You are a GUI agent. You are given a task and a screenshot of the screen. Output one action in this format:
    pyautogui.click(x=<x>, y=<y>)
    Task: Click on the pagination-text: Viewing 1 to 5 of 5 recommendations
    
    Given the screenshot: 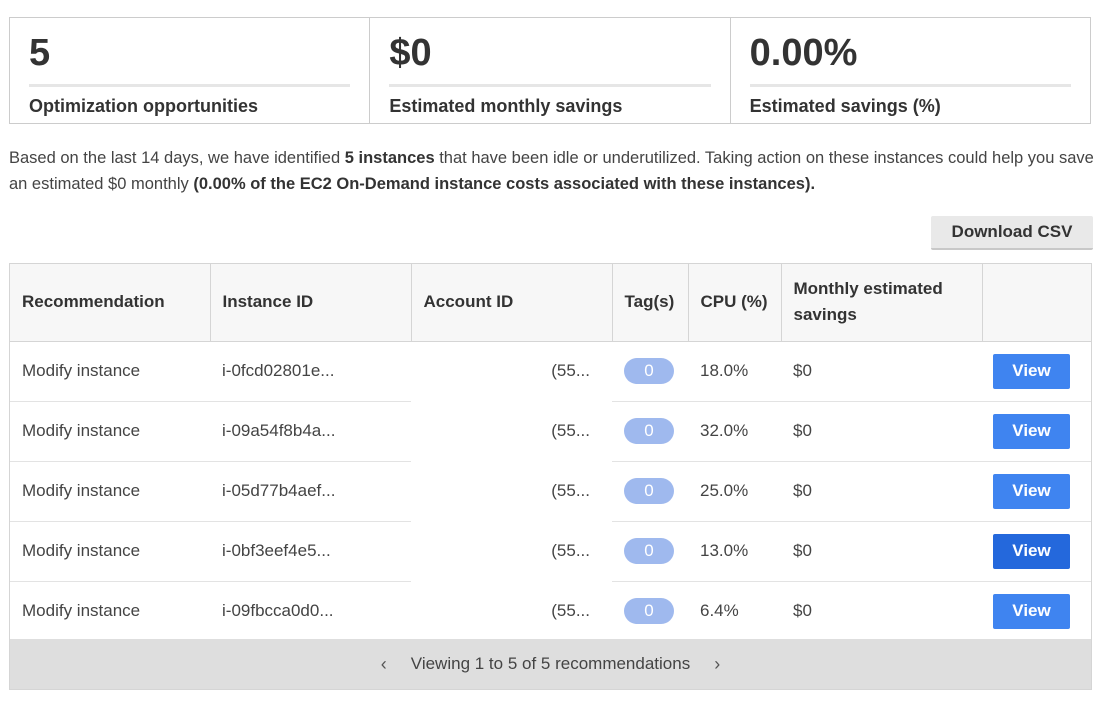 What is the action you would take?
    pyautogui.click(x=550, y=663)
    